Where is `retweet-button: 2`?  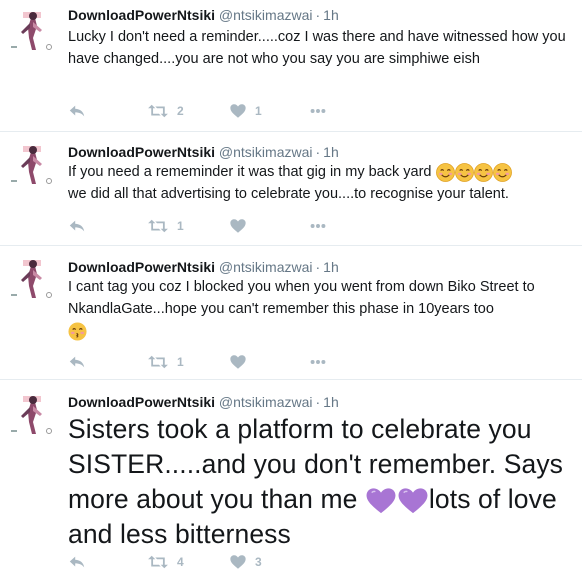 retweet-button: 2 is located at coordinates (165, 111).